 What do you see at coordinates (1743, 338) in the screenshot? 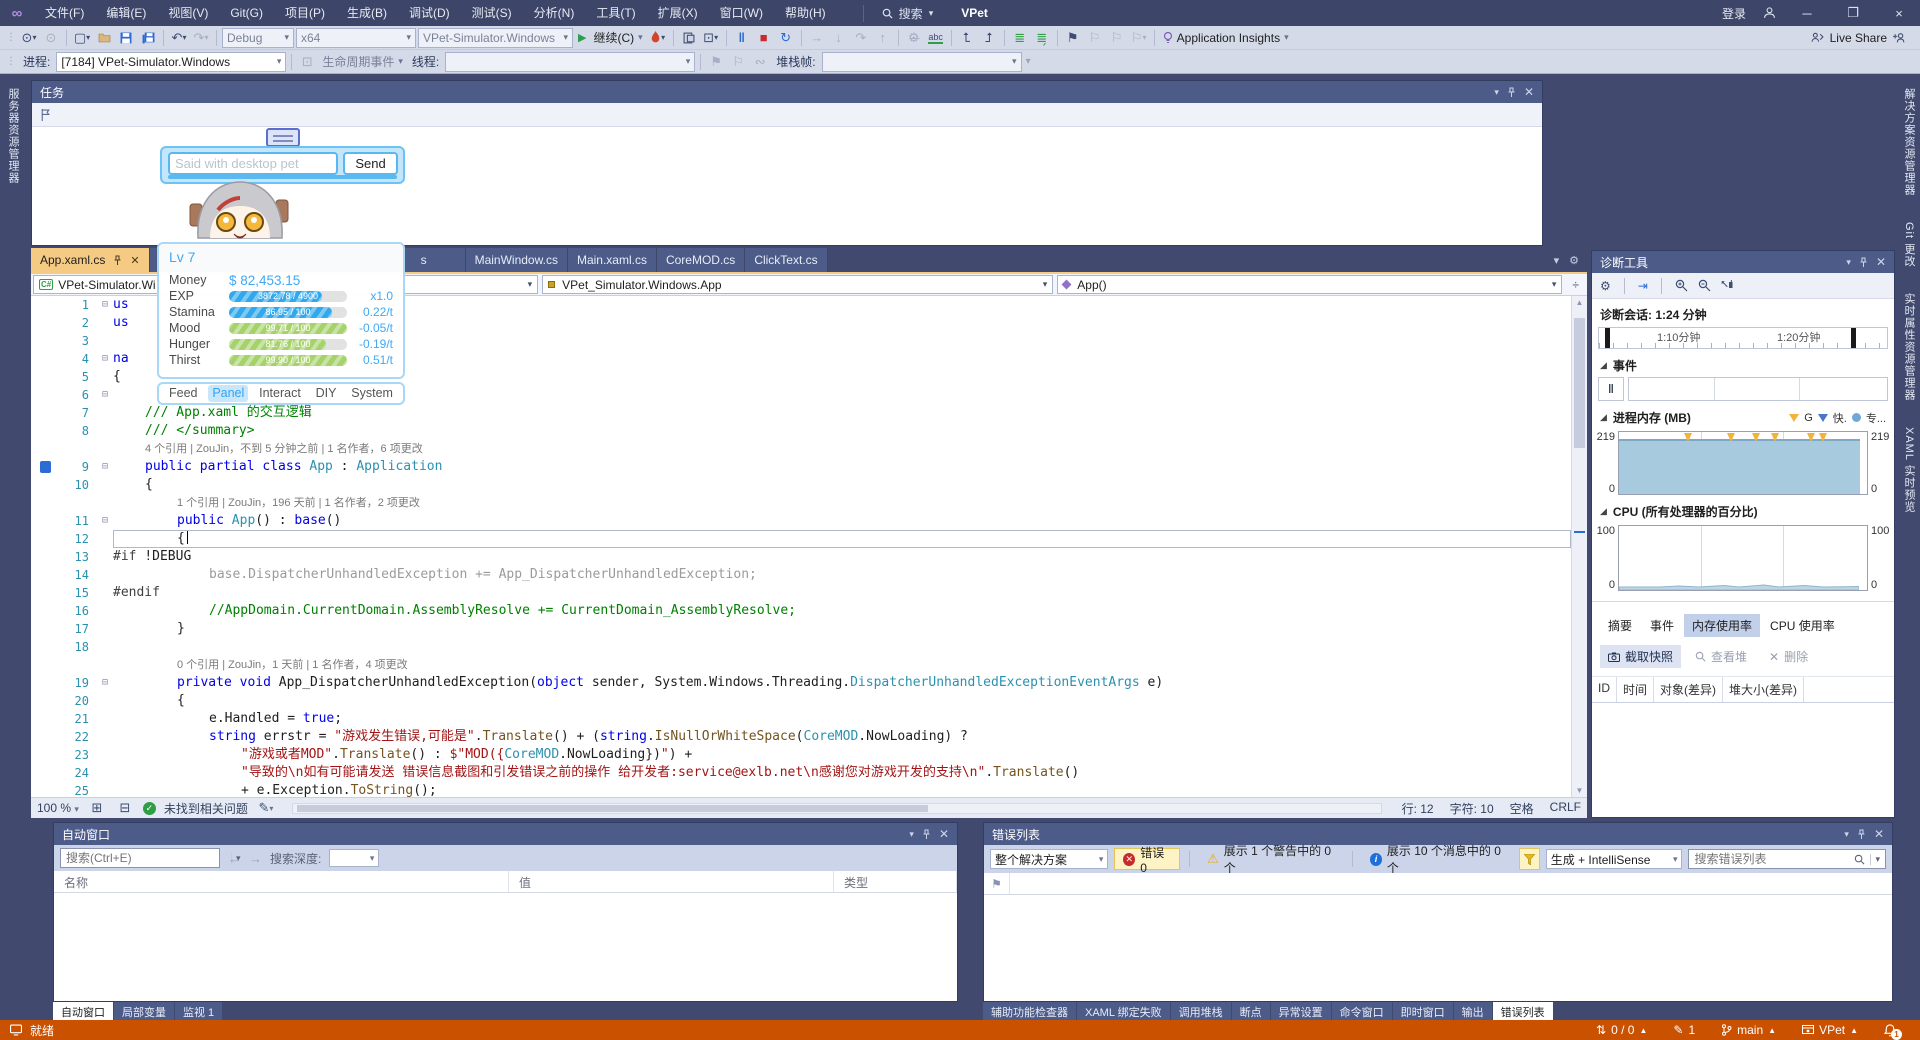
I see `timeline-ruler: 1:10分钟 1:20分钟` at bounding box center [1743, 338].